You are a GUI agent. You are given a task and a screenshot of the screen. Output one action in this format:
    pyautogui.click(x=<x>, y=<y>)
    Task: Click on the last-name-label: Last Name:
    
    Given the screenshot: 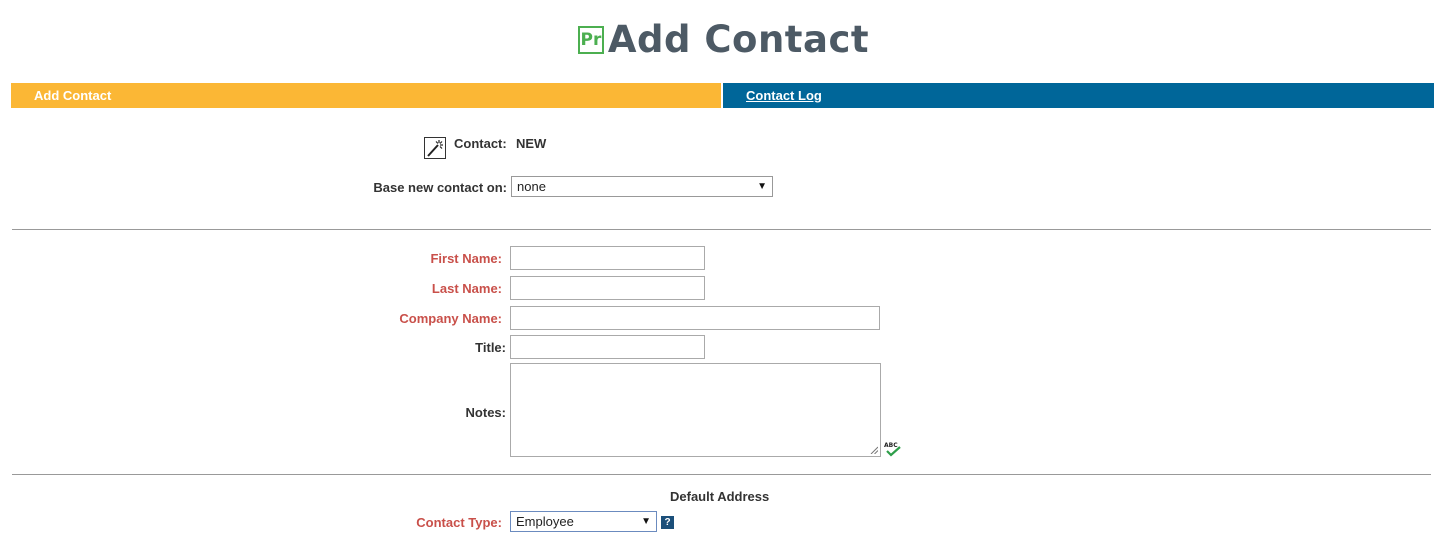 What is the action you would take?
    pyautogui.click(x=466, y=288)
    